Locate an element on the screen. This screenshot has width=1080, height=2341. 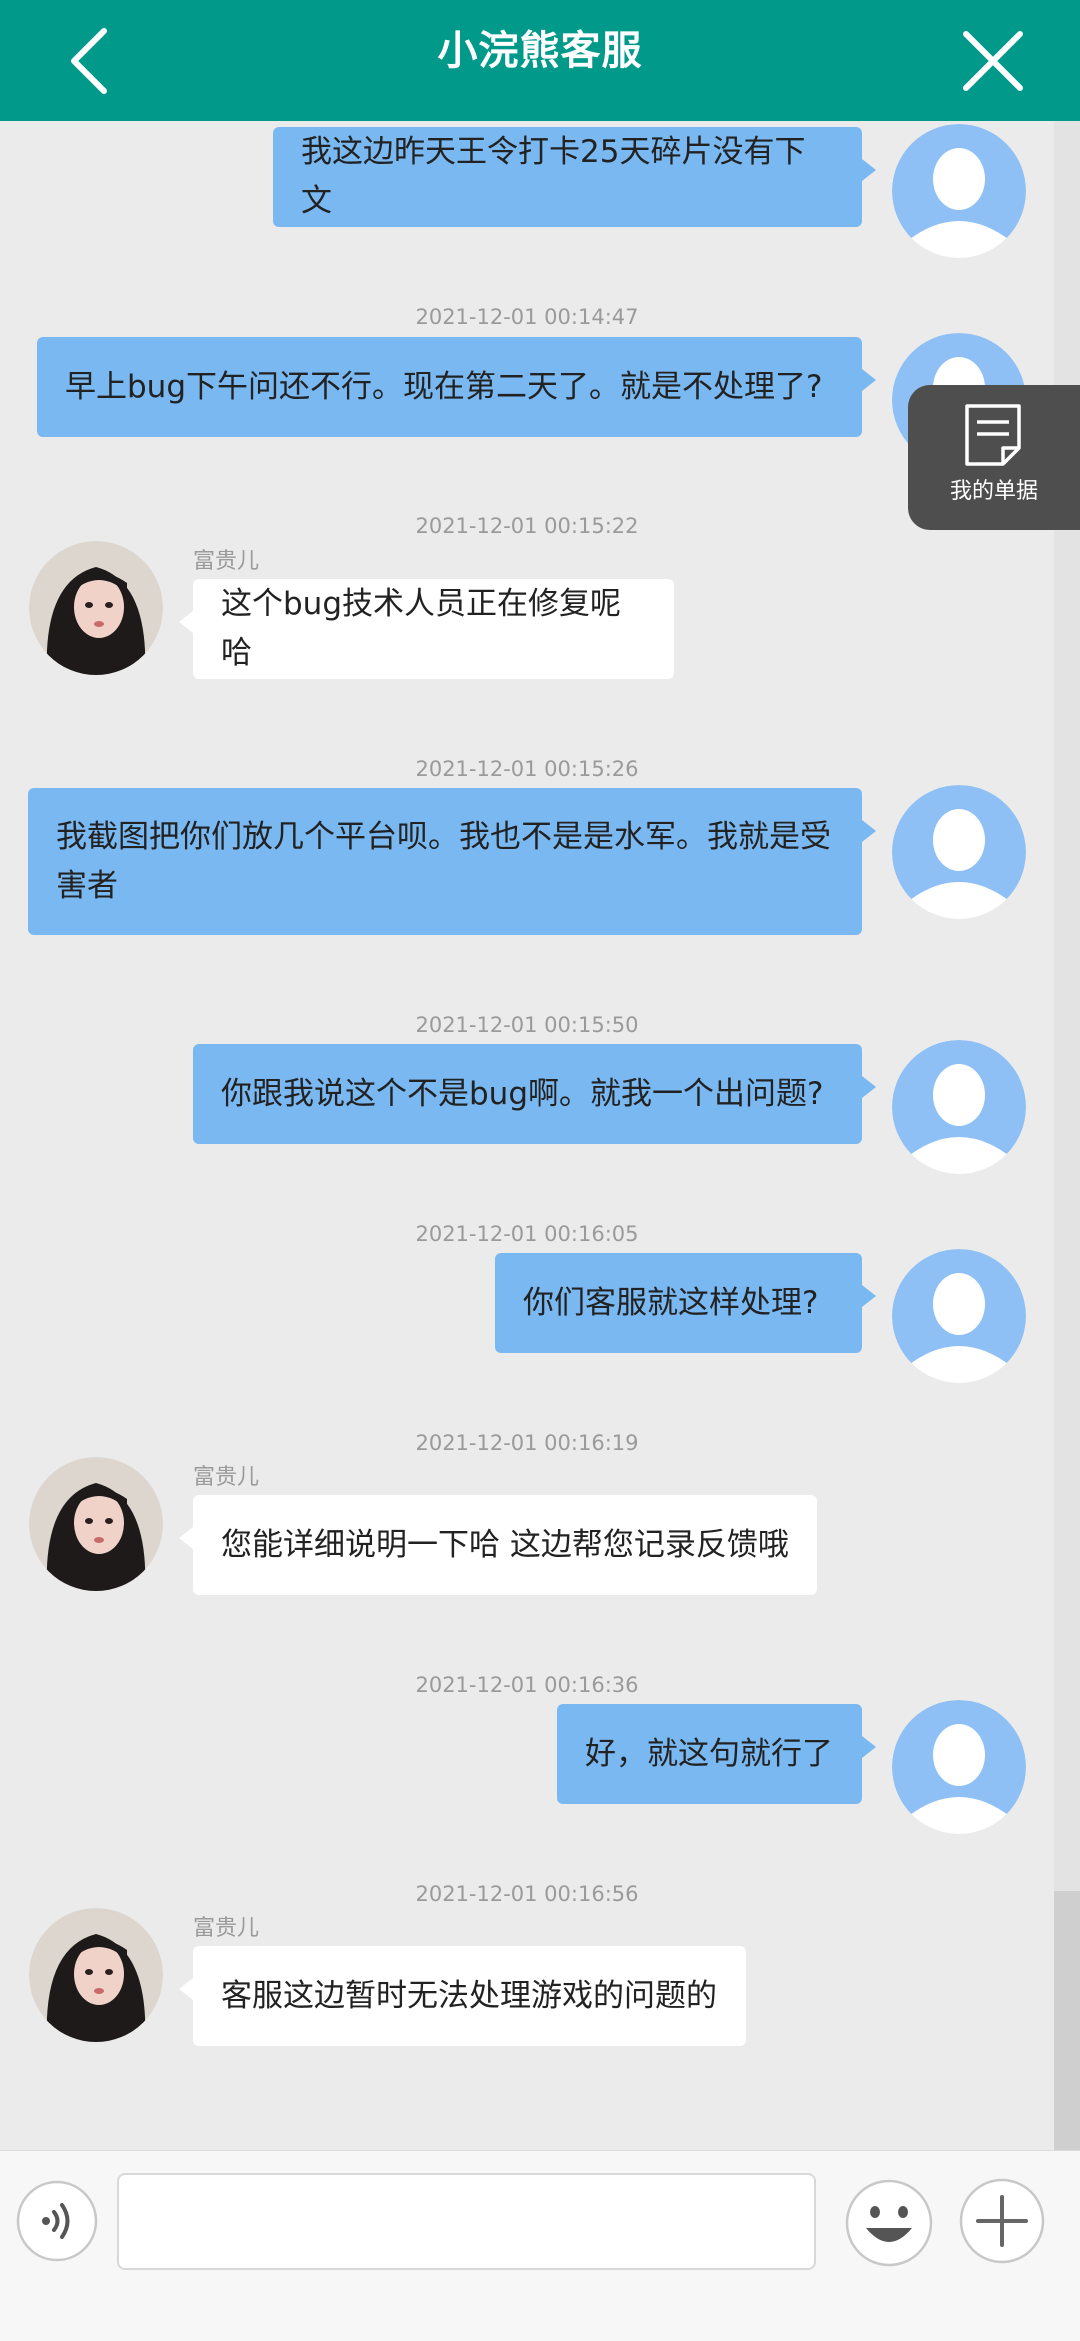
message-timestamp: 2021-12-01 00:16:36 is located at coordinates (527, 1685).